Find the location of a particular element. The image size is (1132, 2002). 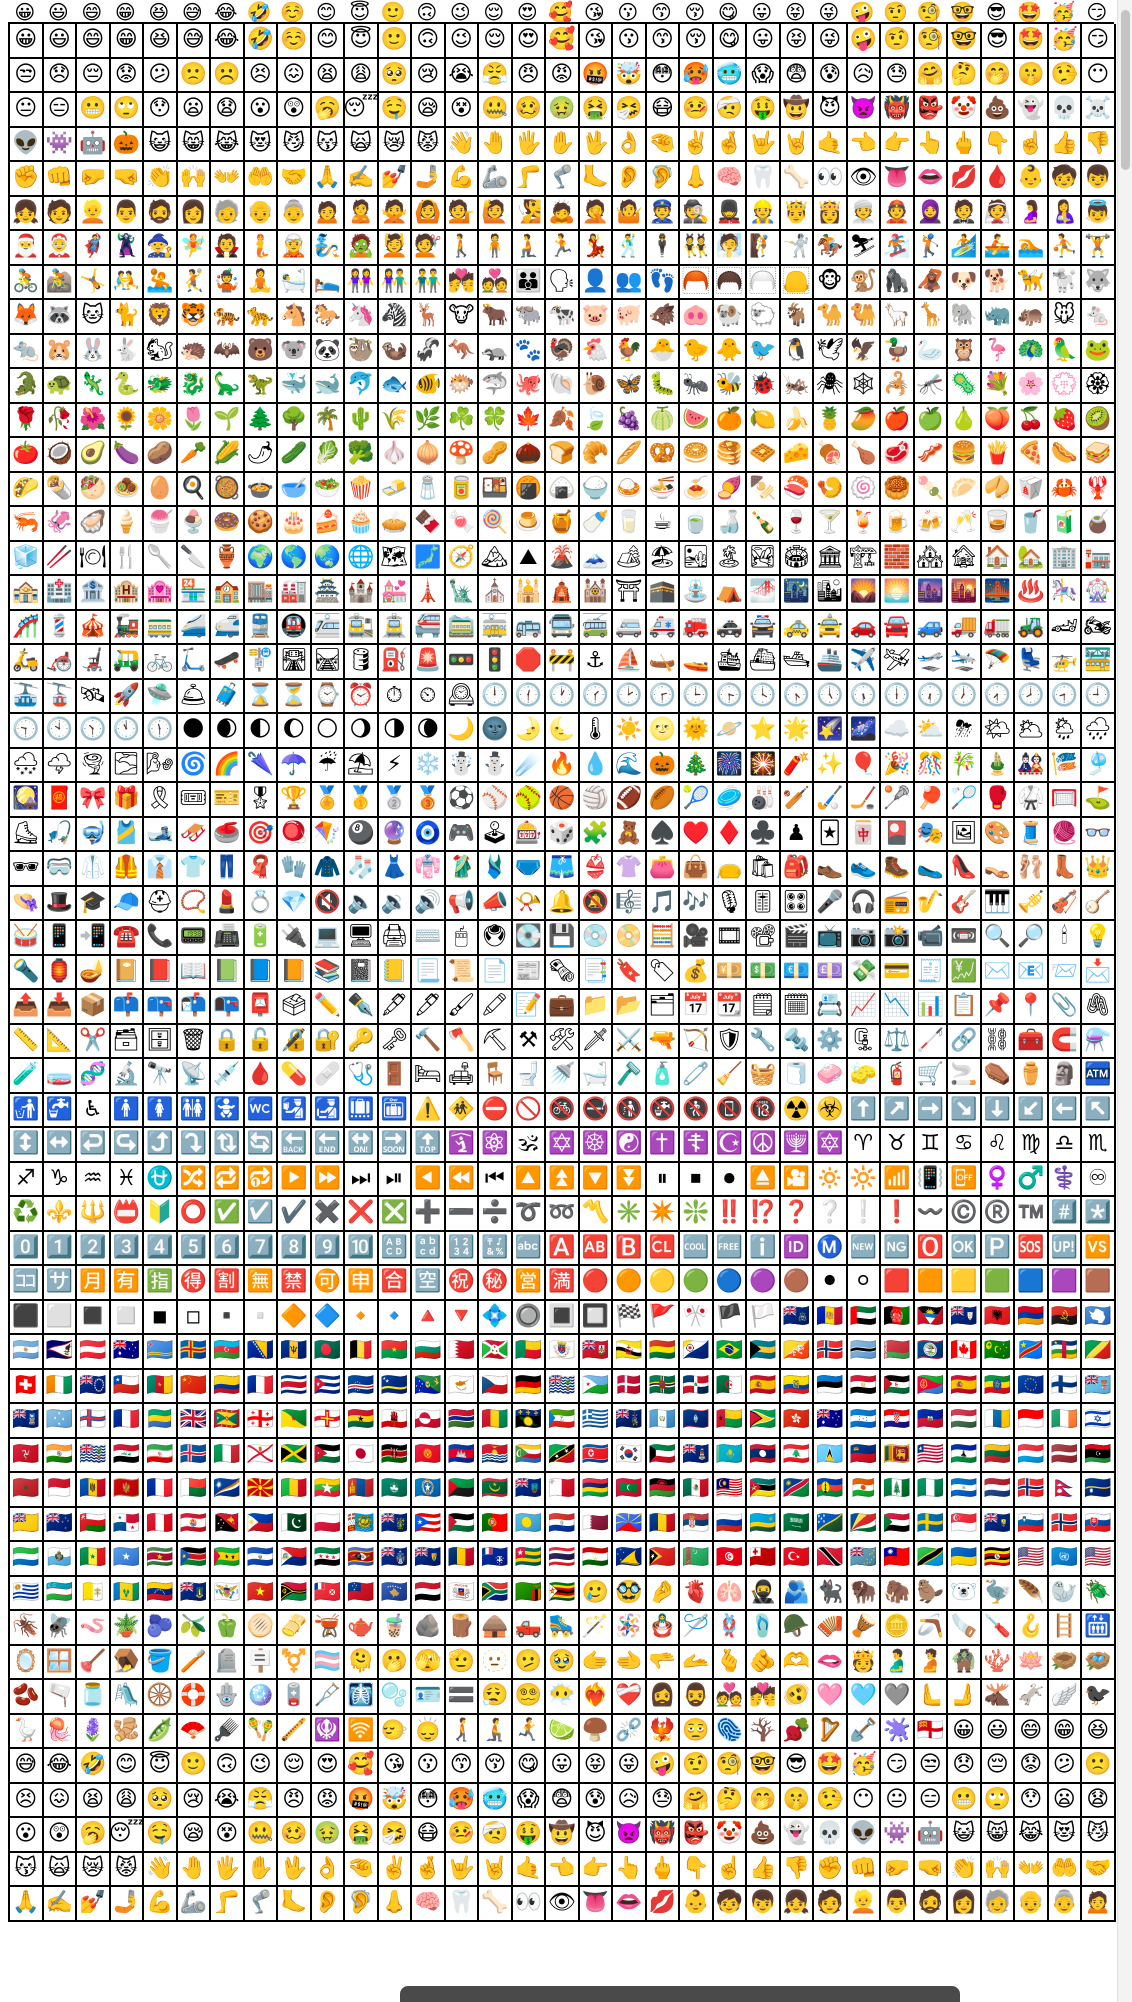

emoji-cell: 🍦 is located at coordinates (127, 524).